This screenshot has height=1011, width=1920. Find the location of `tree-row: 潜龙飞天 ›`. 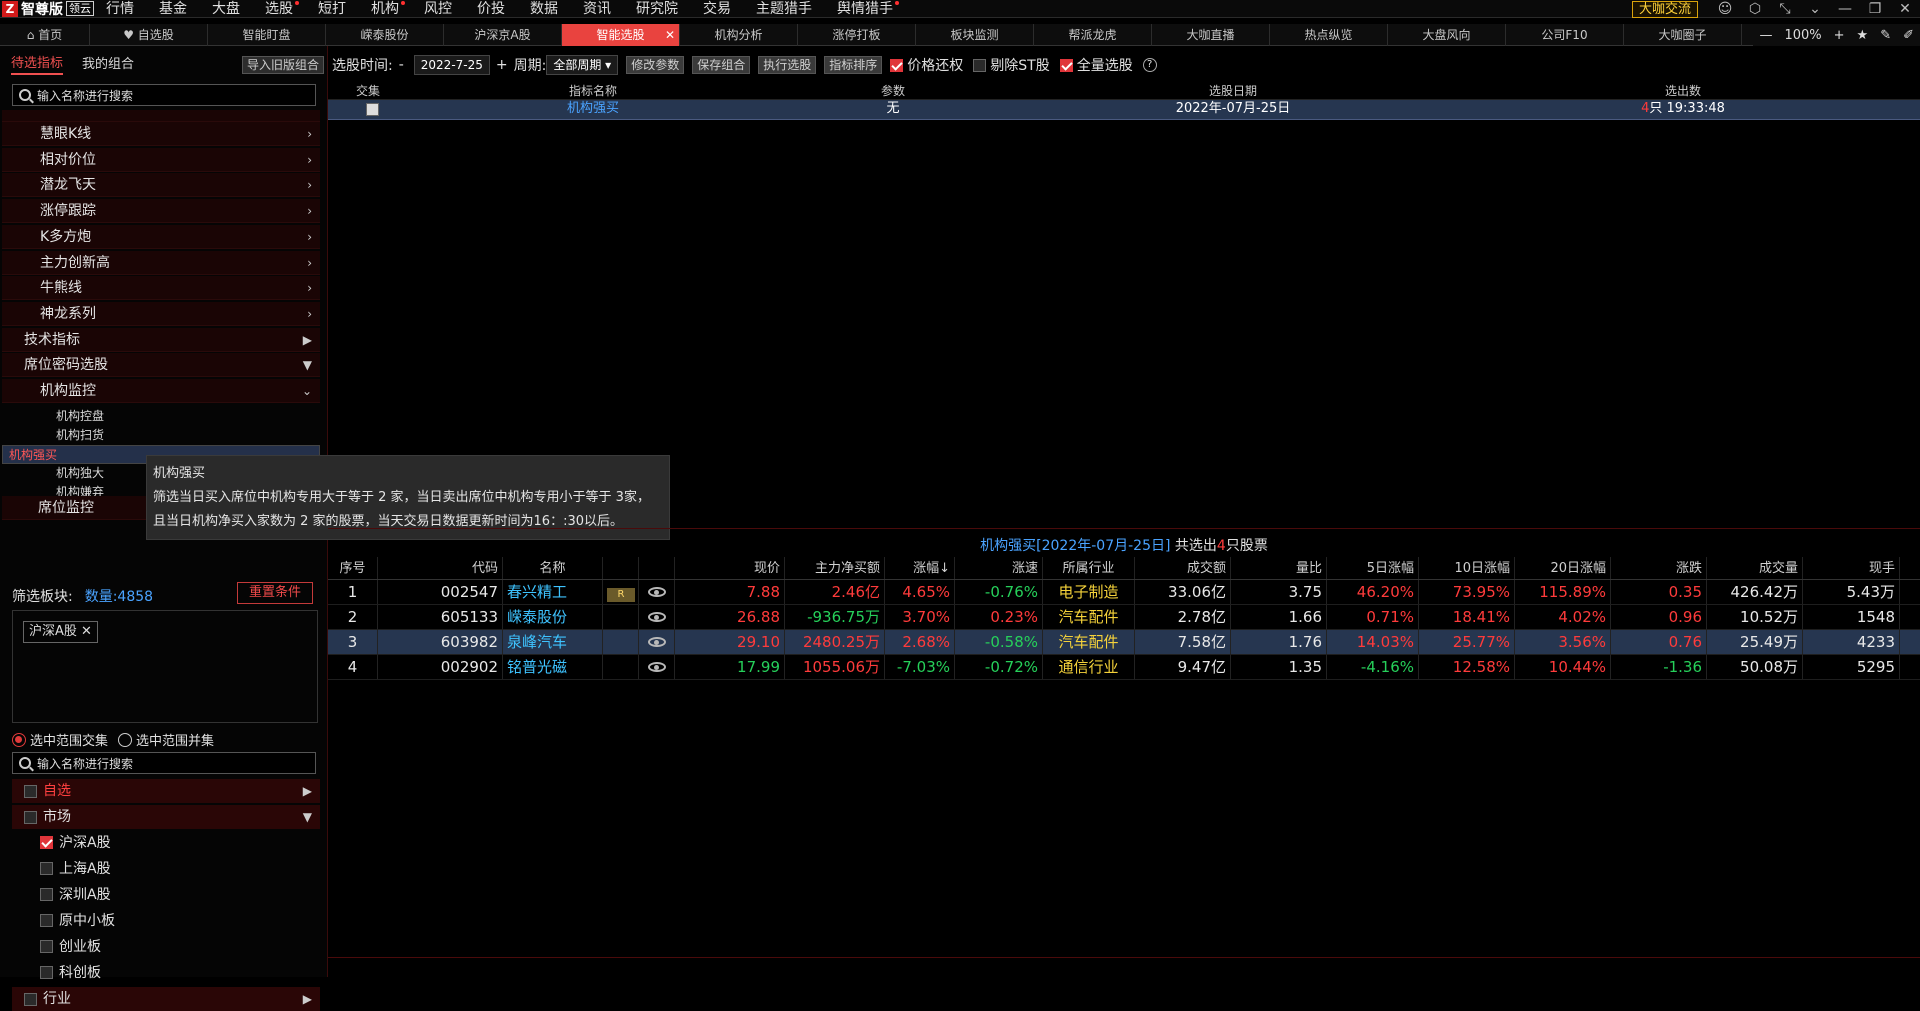

tree-row: 潜龙飞天 › is located at coordinates (161, 185).